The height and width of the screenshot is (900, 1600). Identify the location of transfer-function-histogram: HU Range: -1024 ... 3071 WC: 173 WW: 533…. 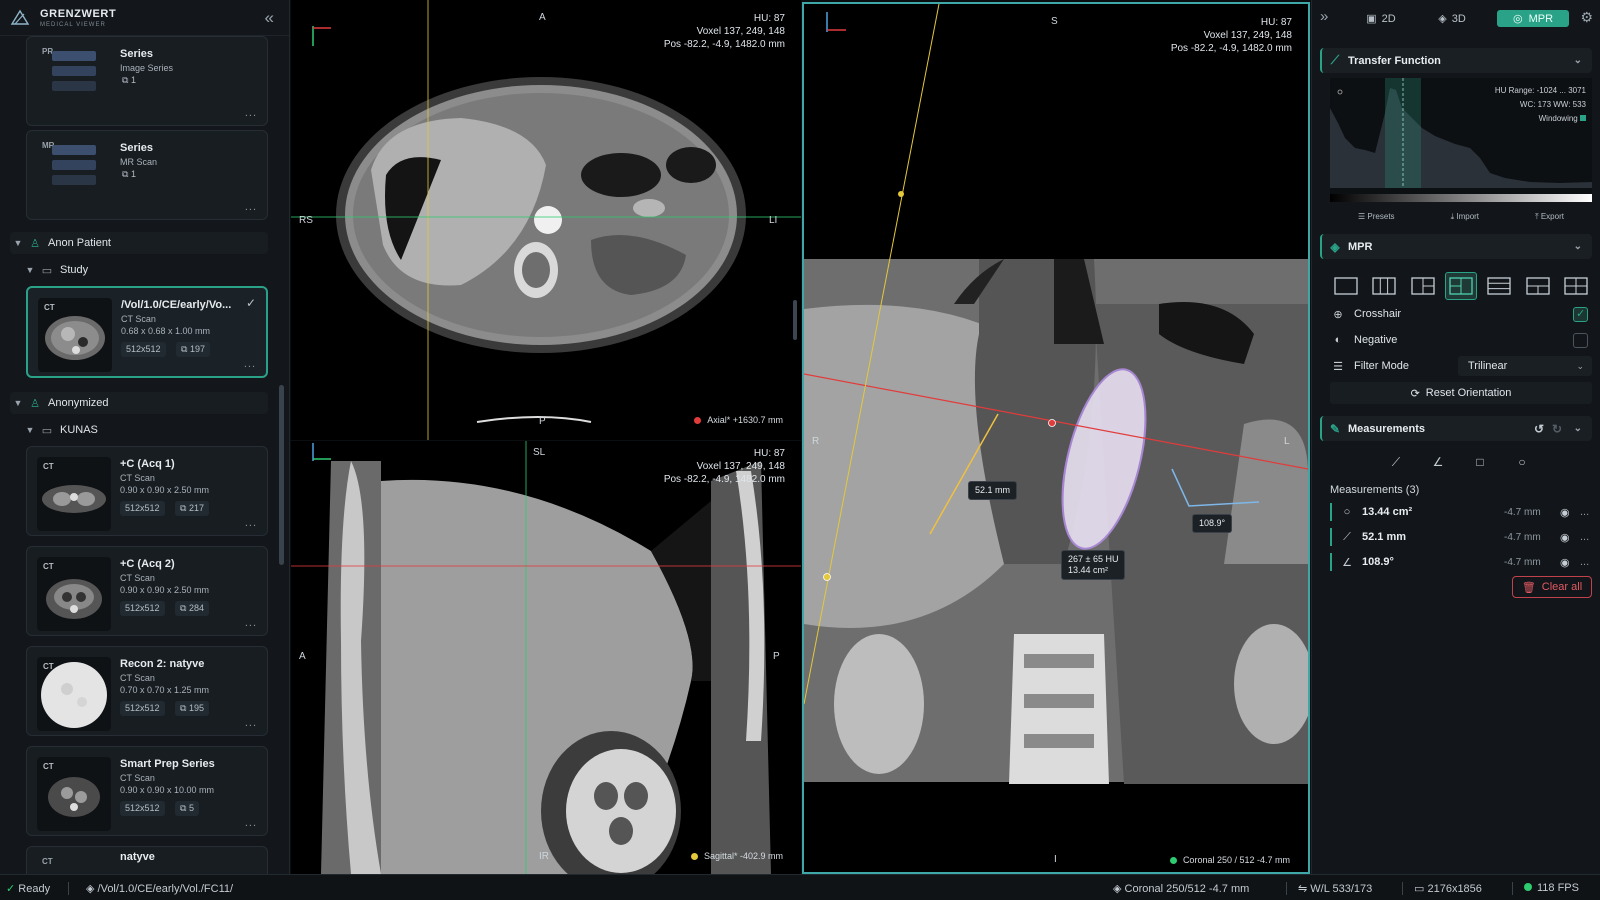
(1461, 140).